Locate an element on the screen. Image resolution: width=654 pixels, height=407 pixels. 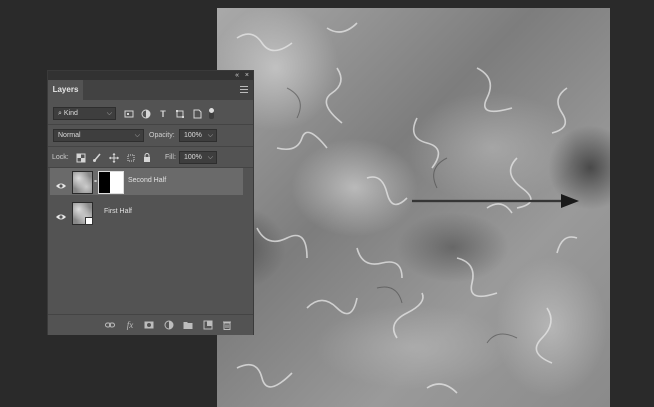
opacity-value: 100% is located at coordinates (193, 135).